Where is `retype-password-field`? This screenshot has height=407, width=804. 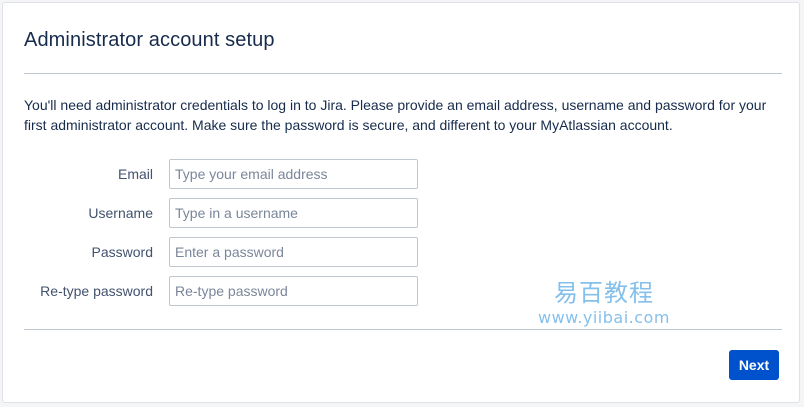 retype-password-field is located at coordinates (293, 291).